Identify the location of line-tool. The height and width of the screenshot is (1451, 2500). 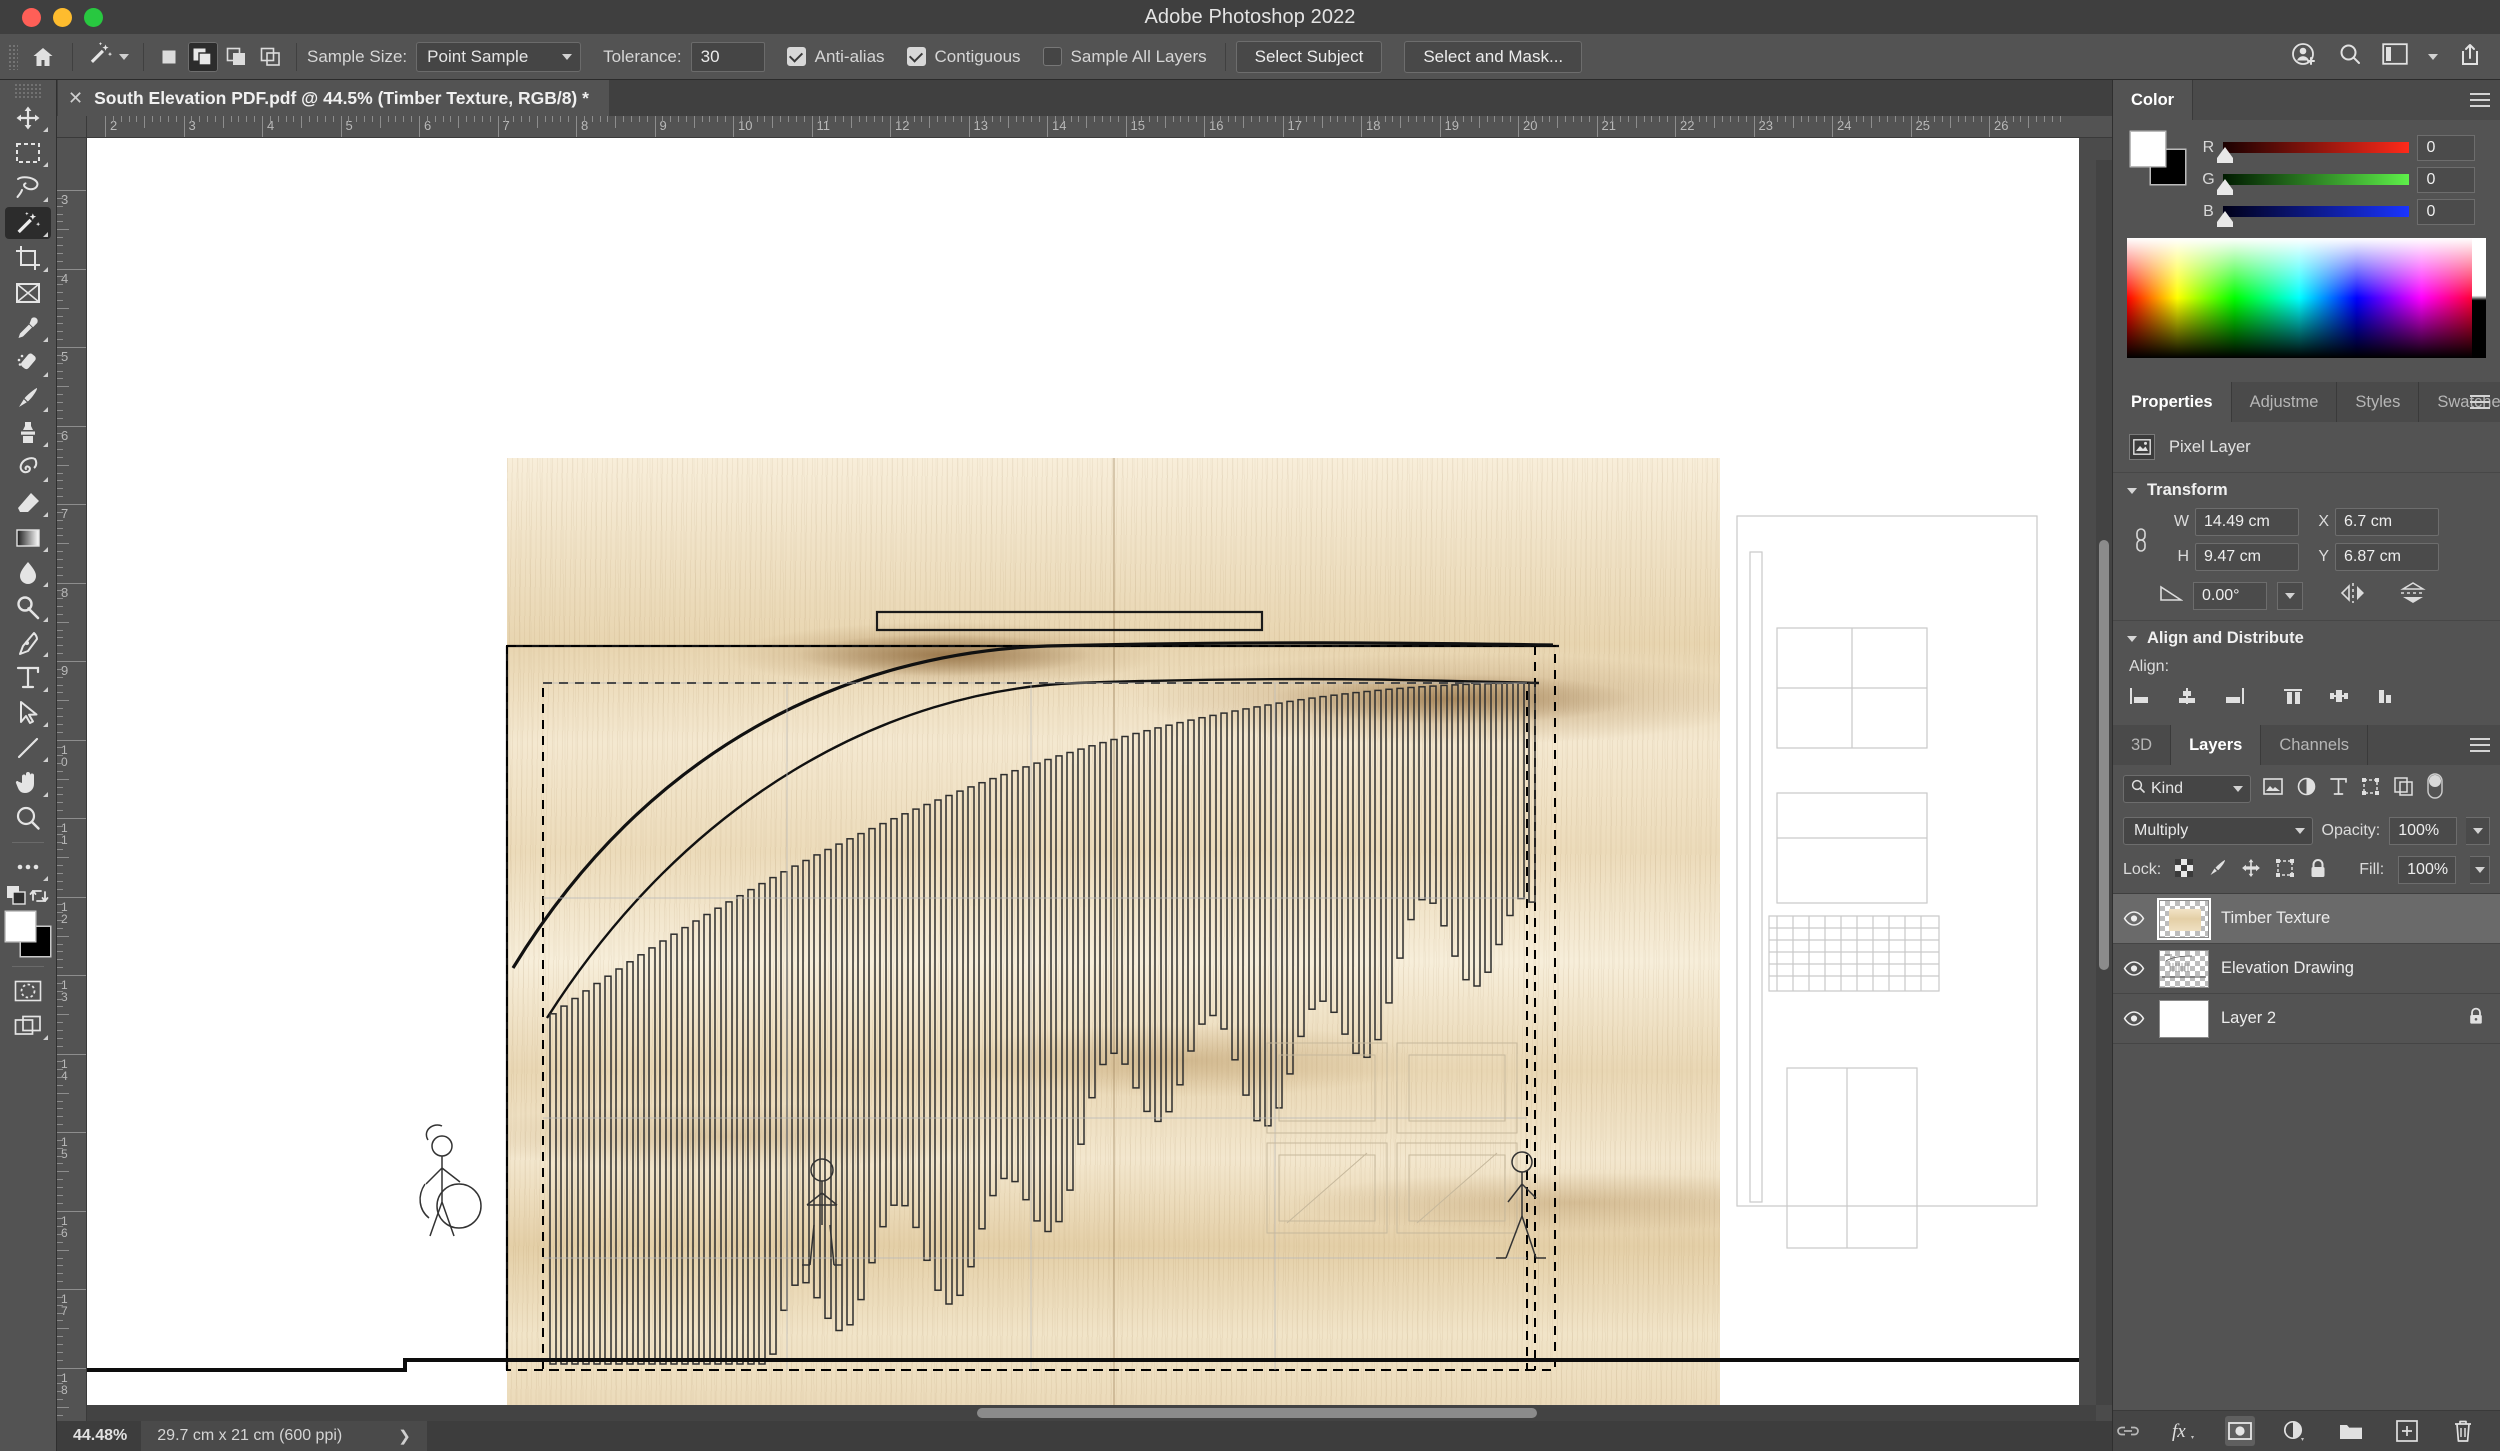
(28, 748).